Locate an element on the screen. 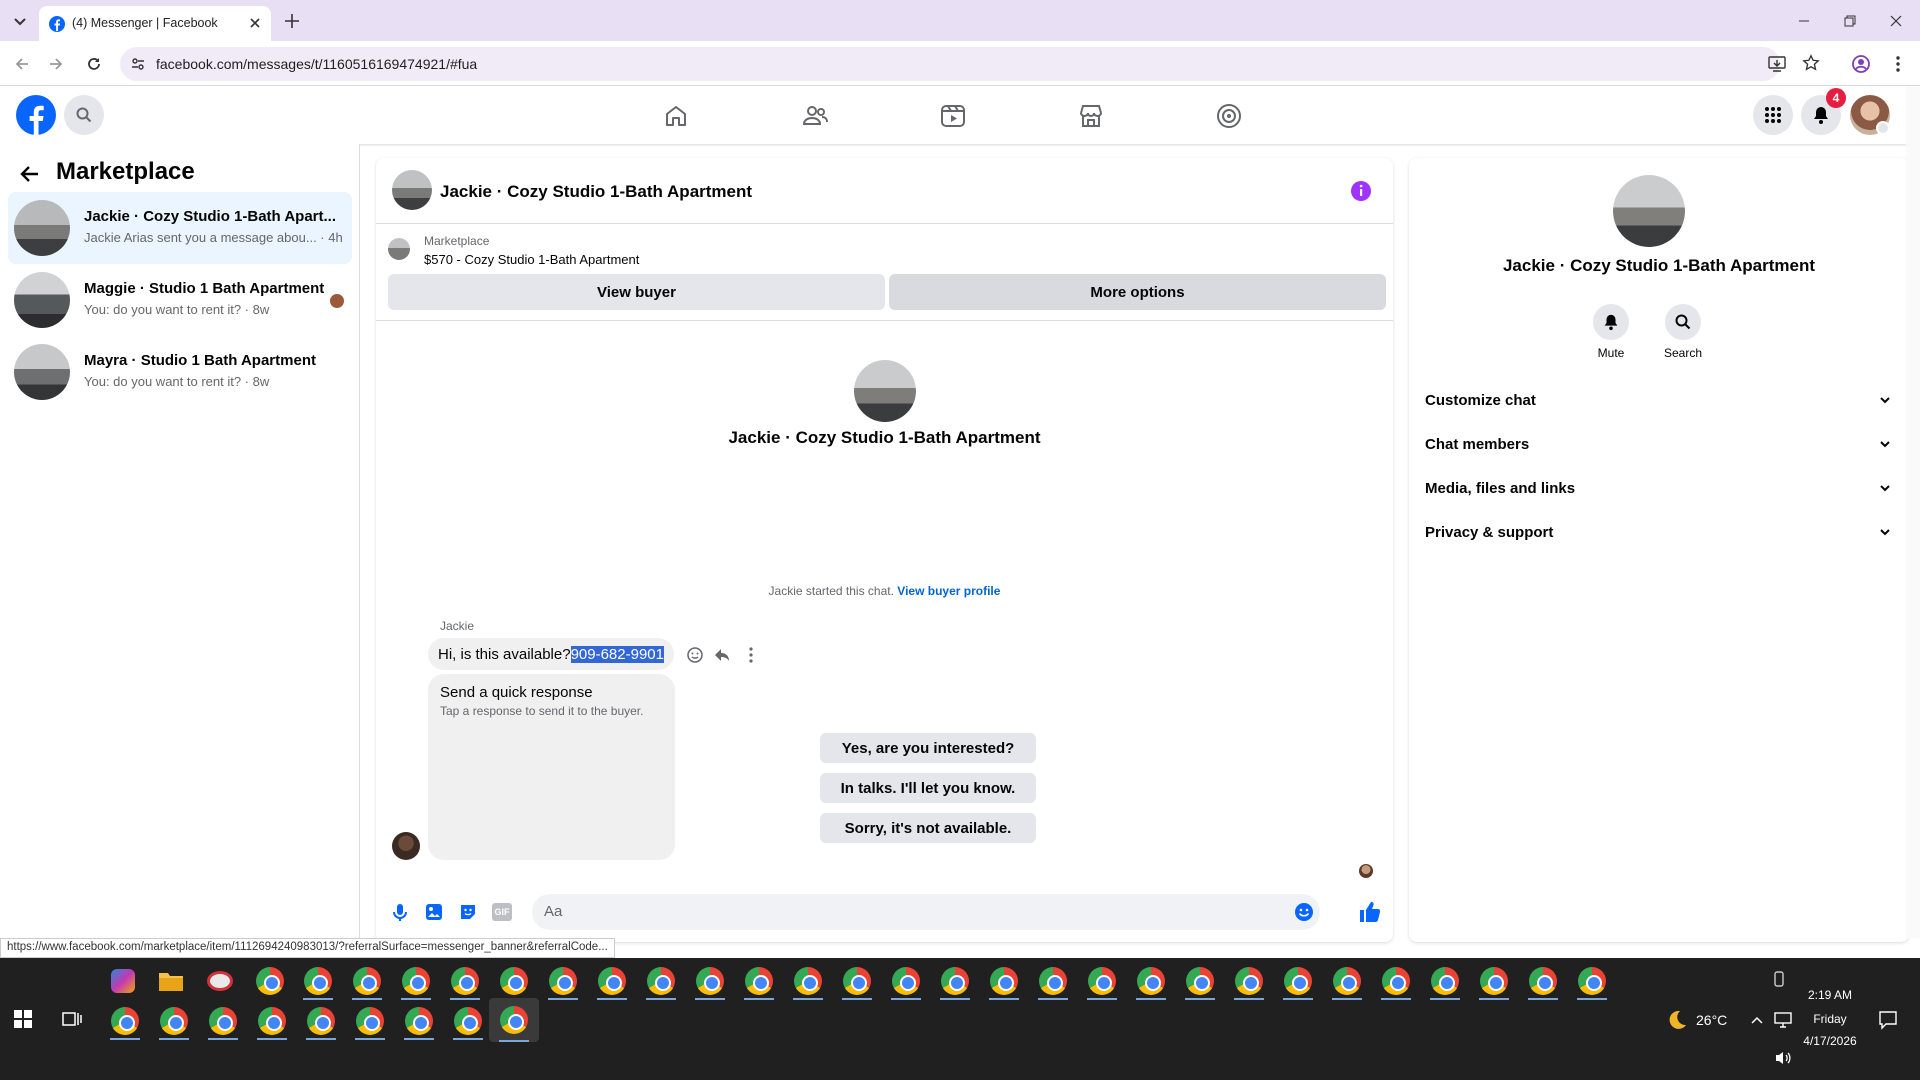 This screenshot has width=1920, height=1080. info-icon is located at coordinates (1361, 191).